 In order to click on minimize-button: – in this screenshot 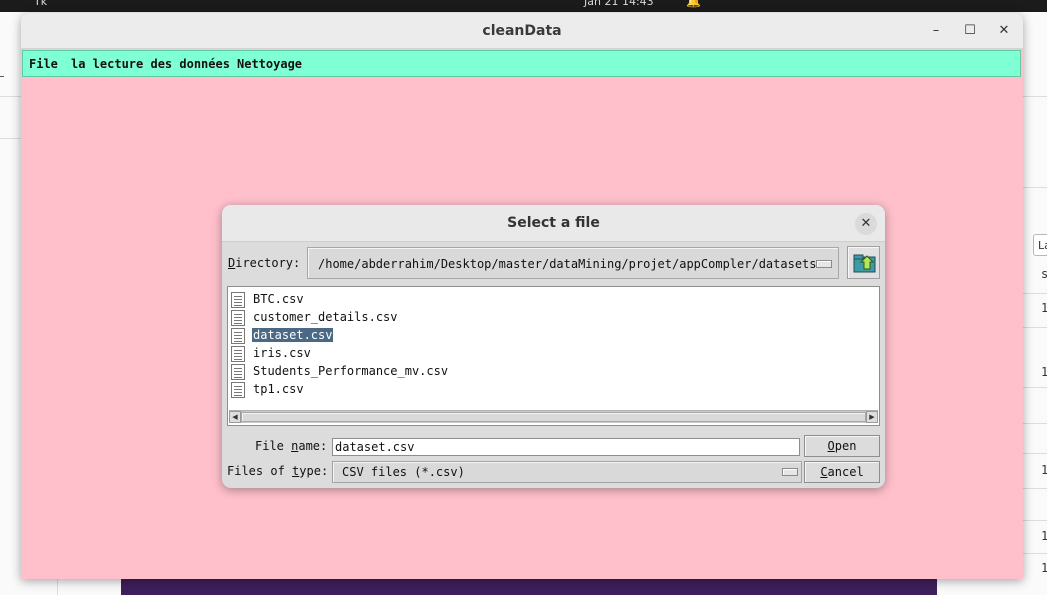, I will do `click(936, 31)`.